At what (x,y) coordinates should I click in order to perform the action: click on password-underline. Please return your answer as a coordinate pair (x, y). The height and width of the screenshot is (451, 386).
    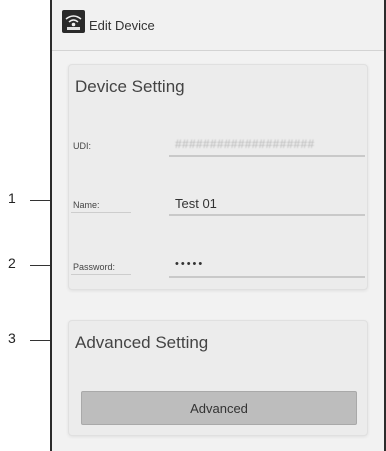
    Looking at the image, I should click on (267, 277).